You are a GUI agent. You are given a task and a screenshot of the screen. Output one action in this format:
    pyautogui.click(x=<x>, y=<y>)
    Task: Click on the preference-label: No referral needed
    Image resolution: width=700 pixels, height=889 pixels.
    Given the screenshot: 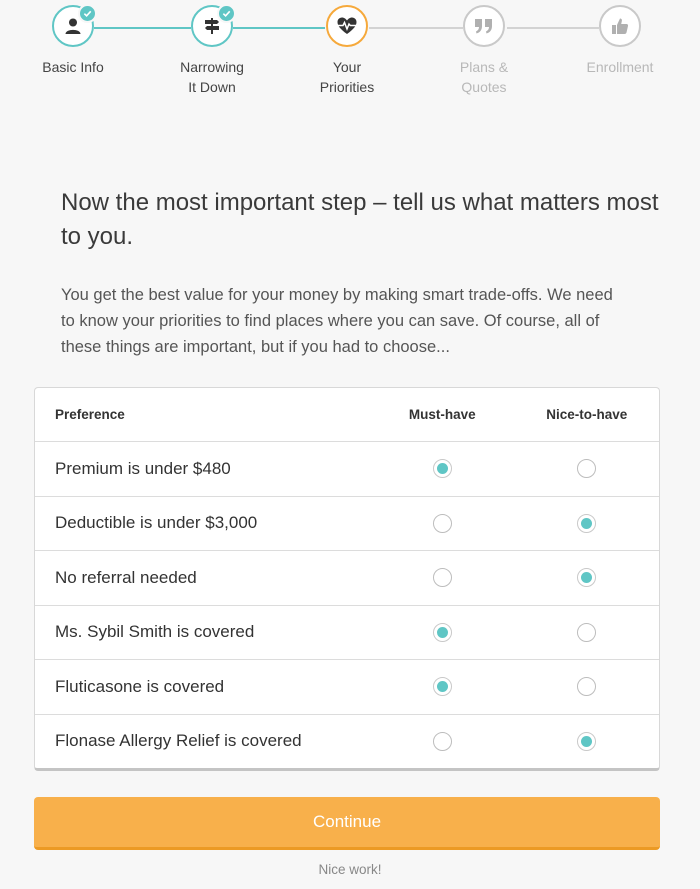 What is the action you would take?
    pyautogui.click(x=126, y=577)
    